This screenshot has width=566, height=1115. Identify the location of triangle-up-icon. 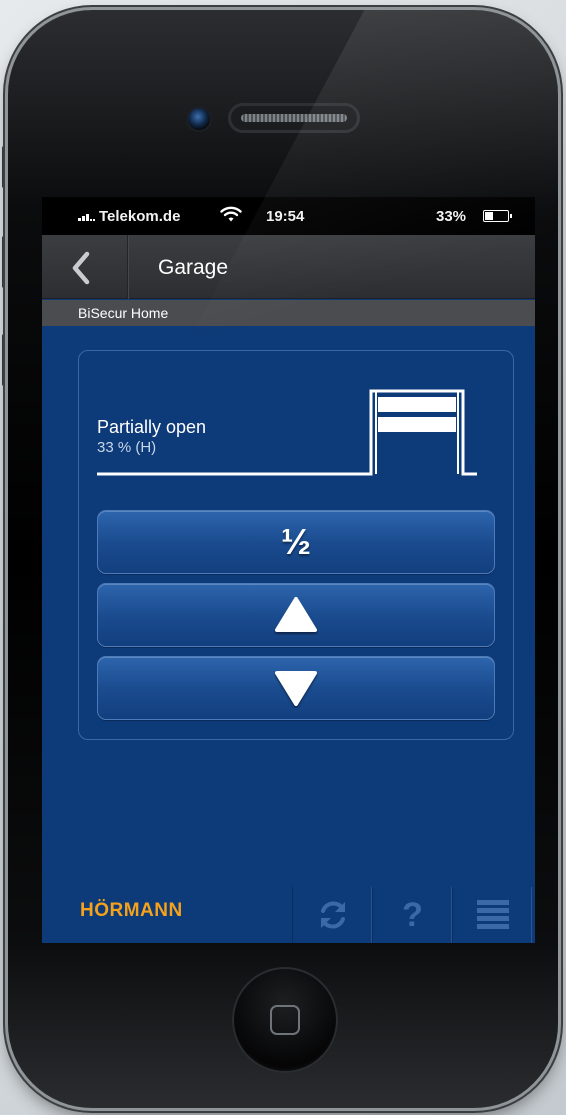
(296, 614).